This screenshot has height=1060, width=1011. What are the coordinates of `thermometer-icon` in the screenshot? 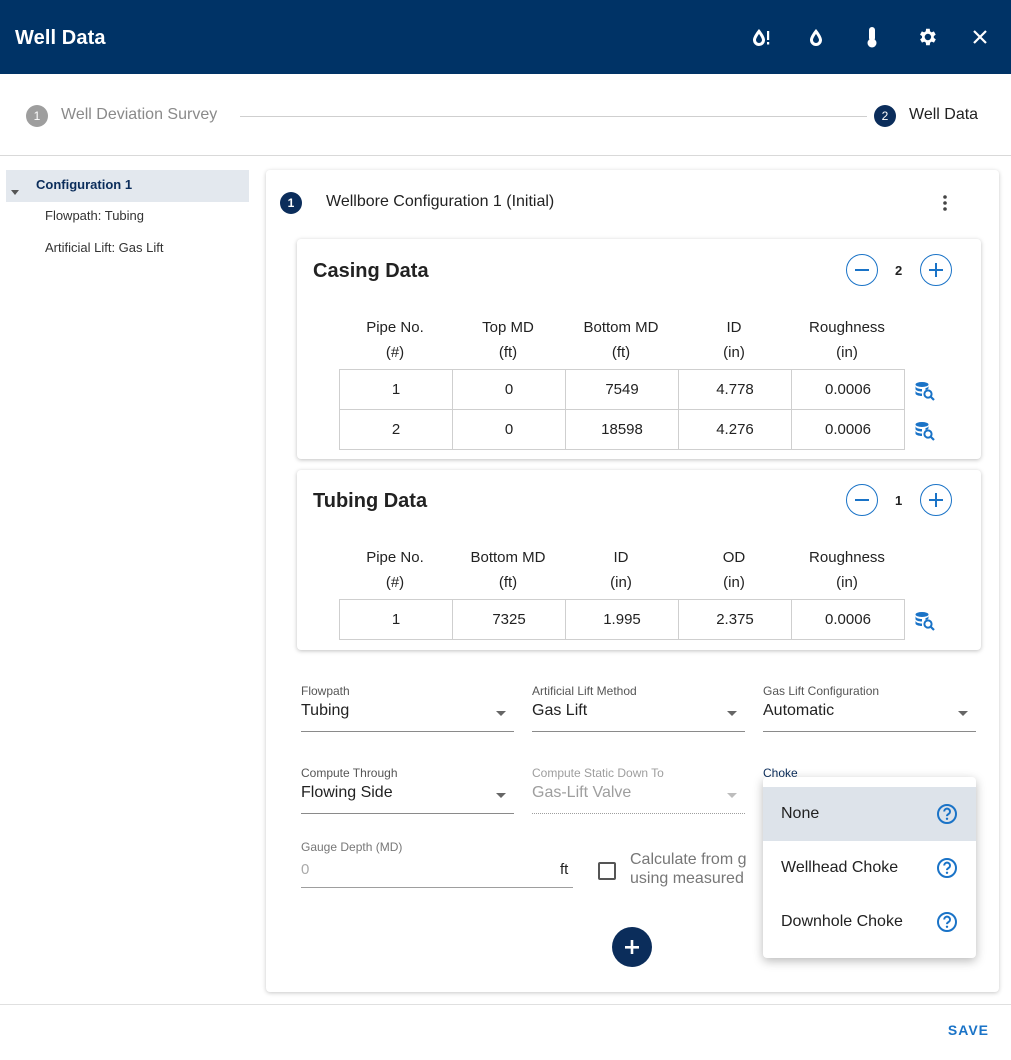 It's located at (872, 37).